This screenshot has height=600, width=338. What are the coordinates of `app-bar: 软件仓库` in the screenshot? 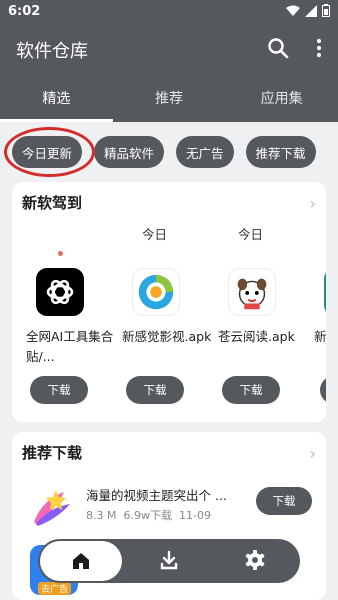 It's located at (169, 49).